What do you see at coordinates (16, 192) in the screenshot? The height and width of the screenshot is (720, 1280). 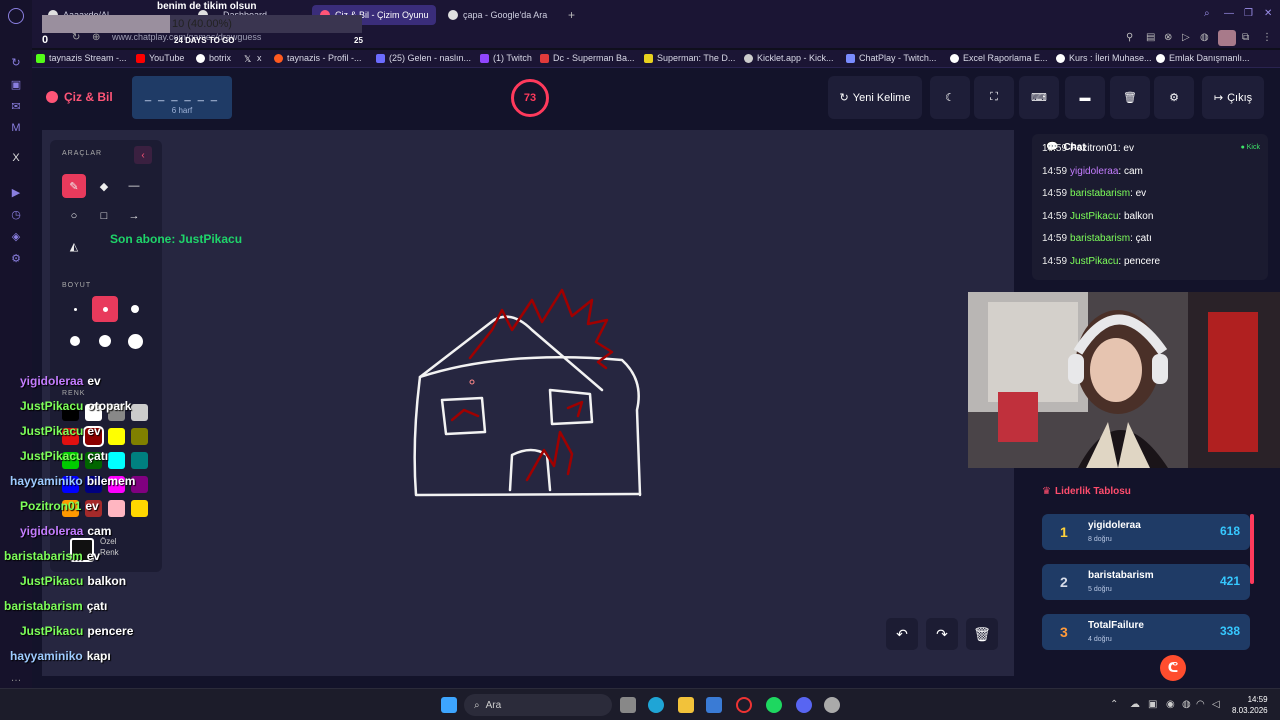 I see `play-icon: ▶` at bounding box center [16, 192].